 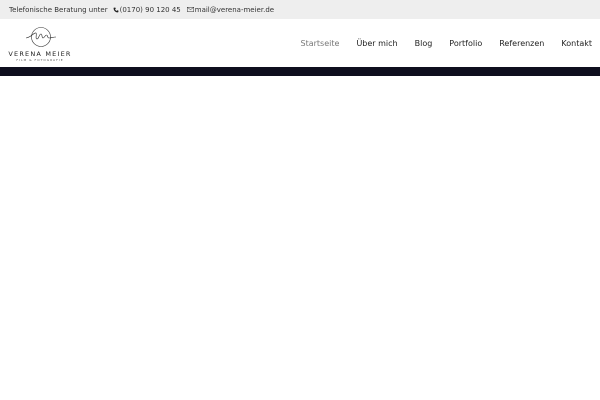 I want to click on email-link: mail@verena-meier.de, so click(x=230, y=9).